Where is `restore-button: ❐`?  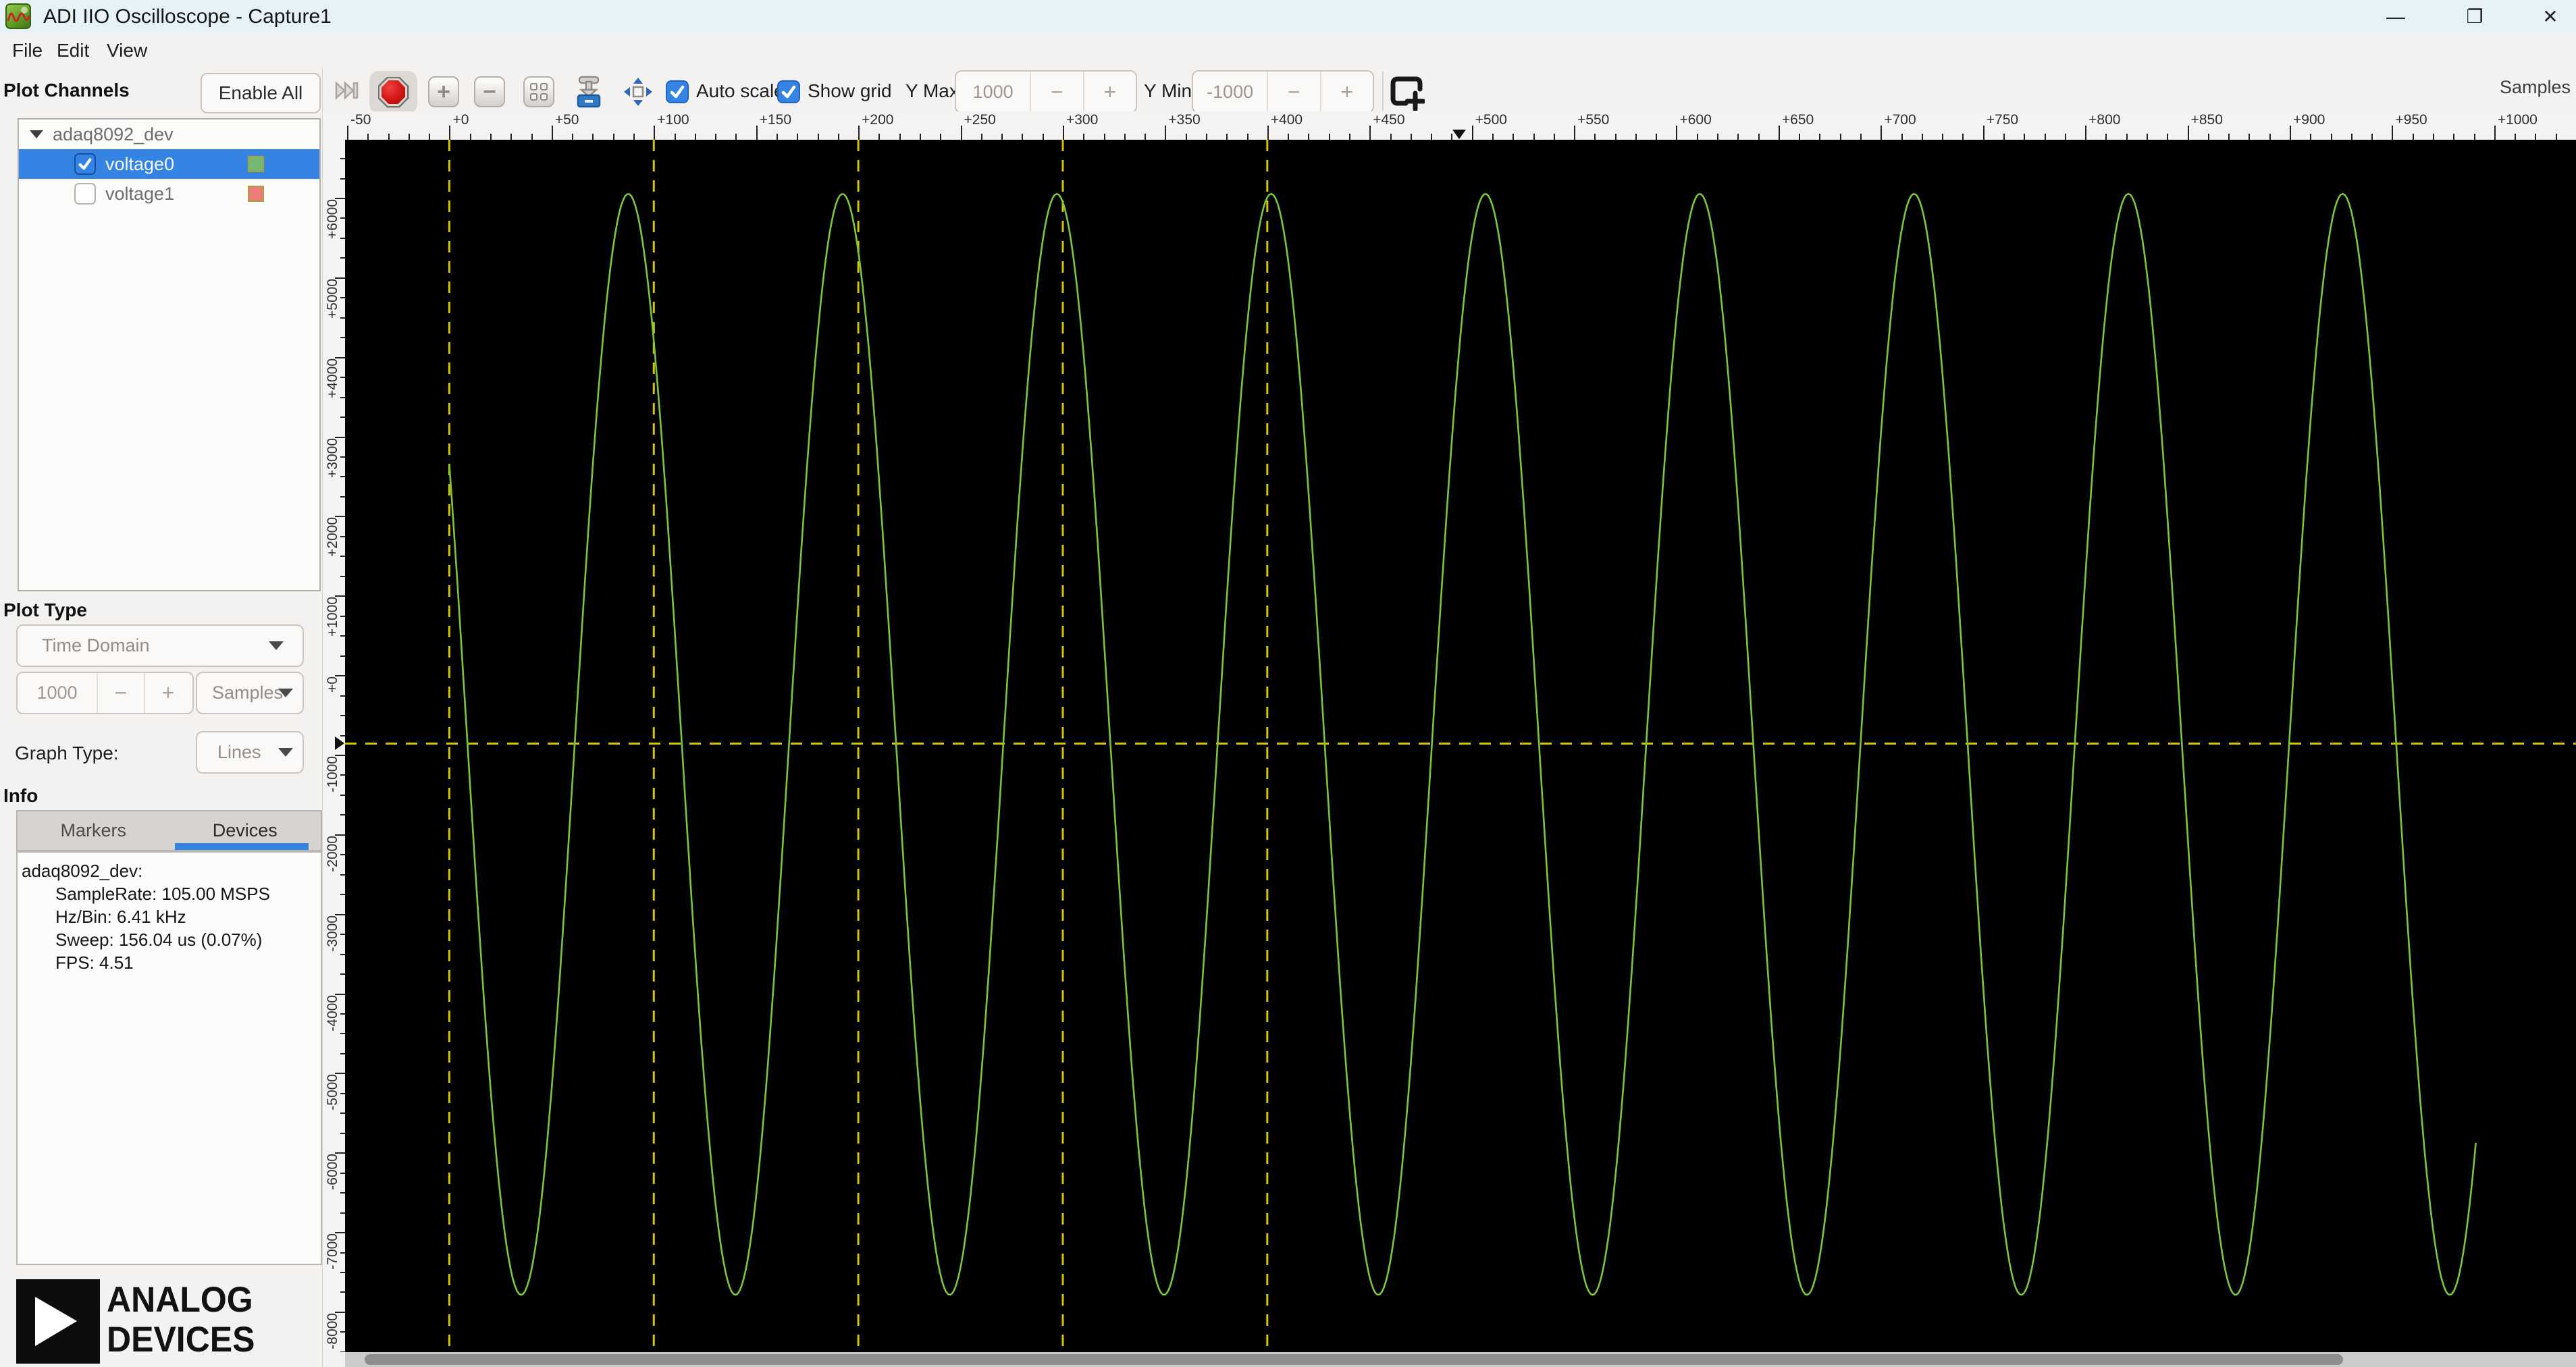
restore-button: ❐ is located at coordinates (2474, 16).